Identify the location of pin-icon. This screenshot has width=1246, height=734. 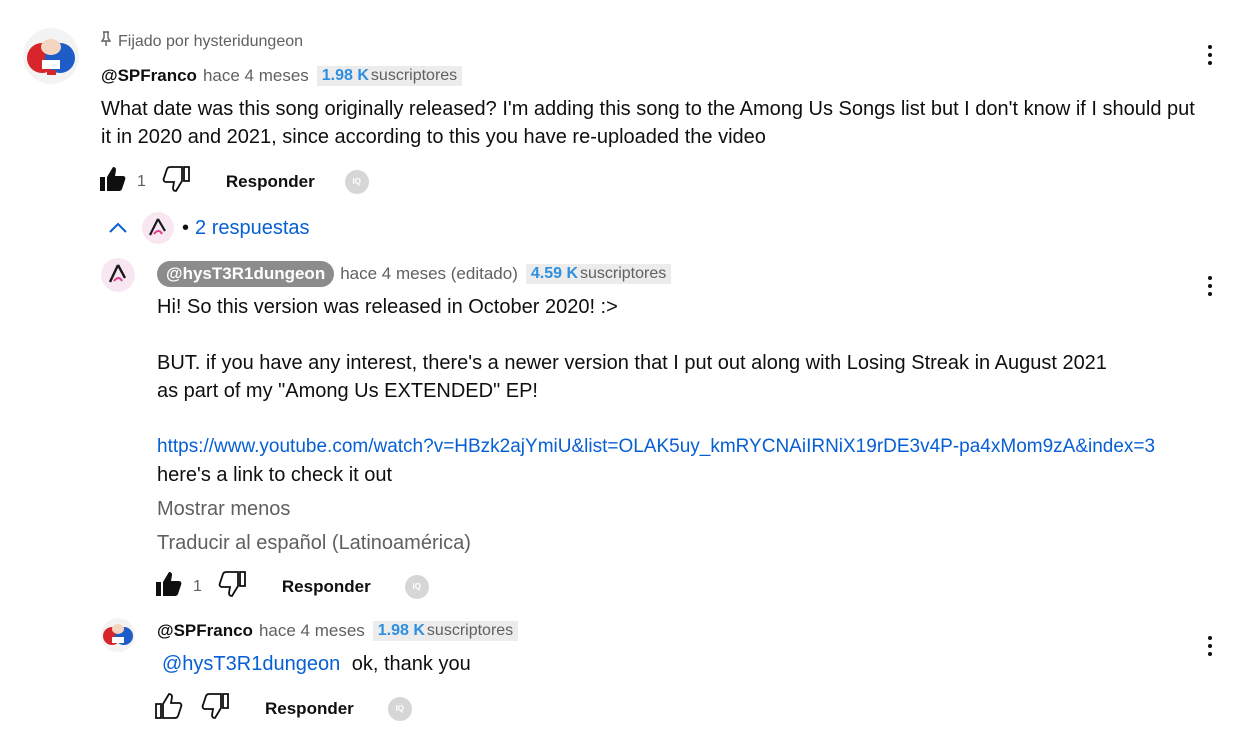
(106, 41).